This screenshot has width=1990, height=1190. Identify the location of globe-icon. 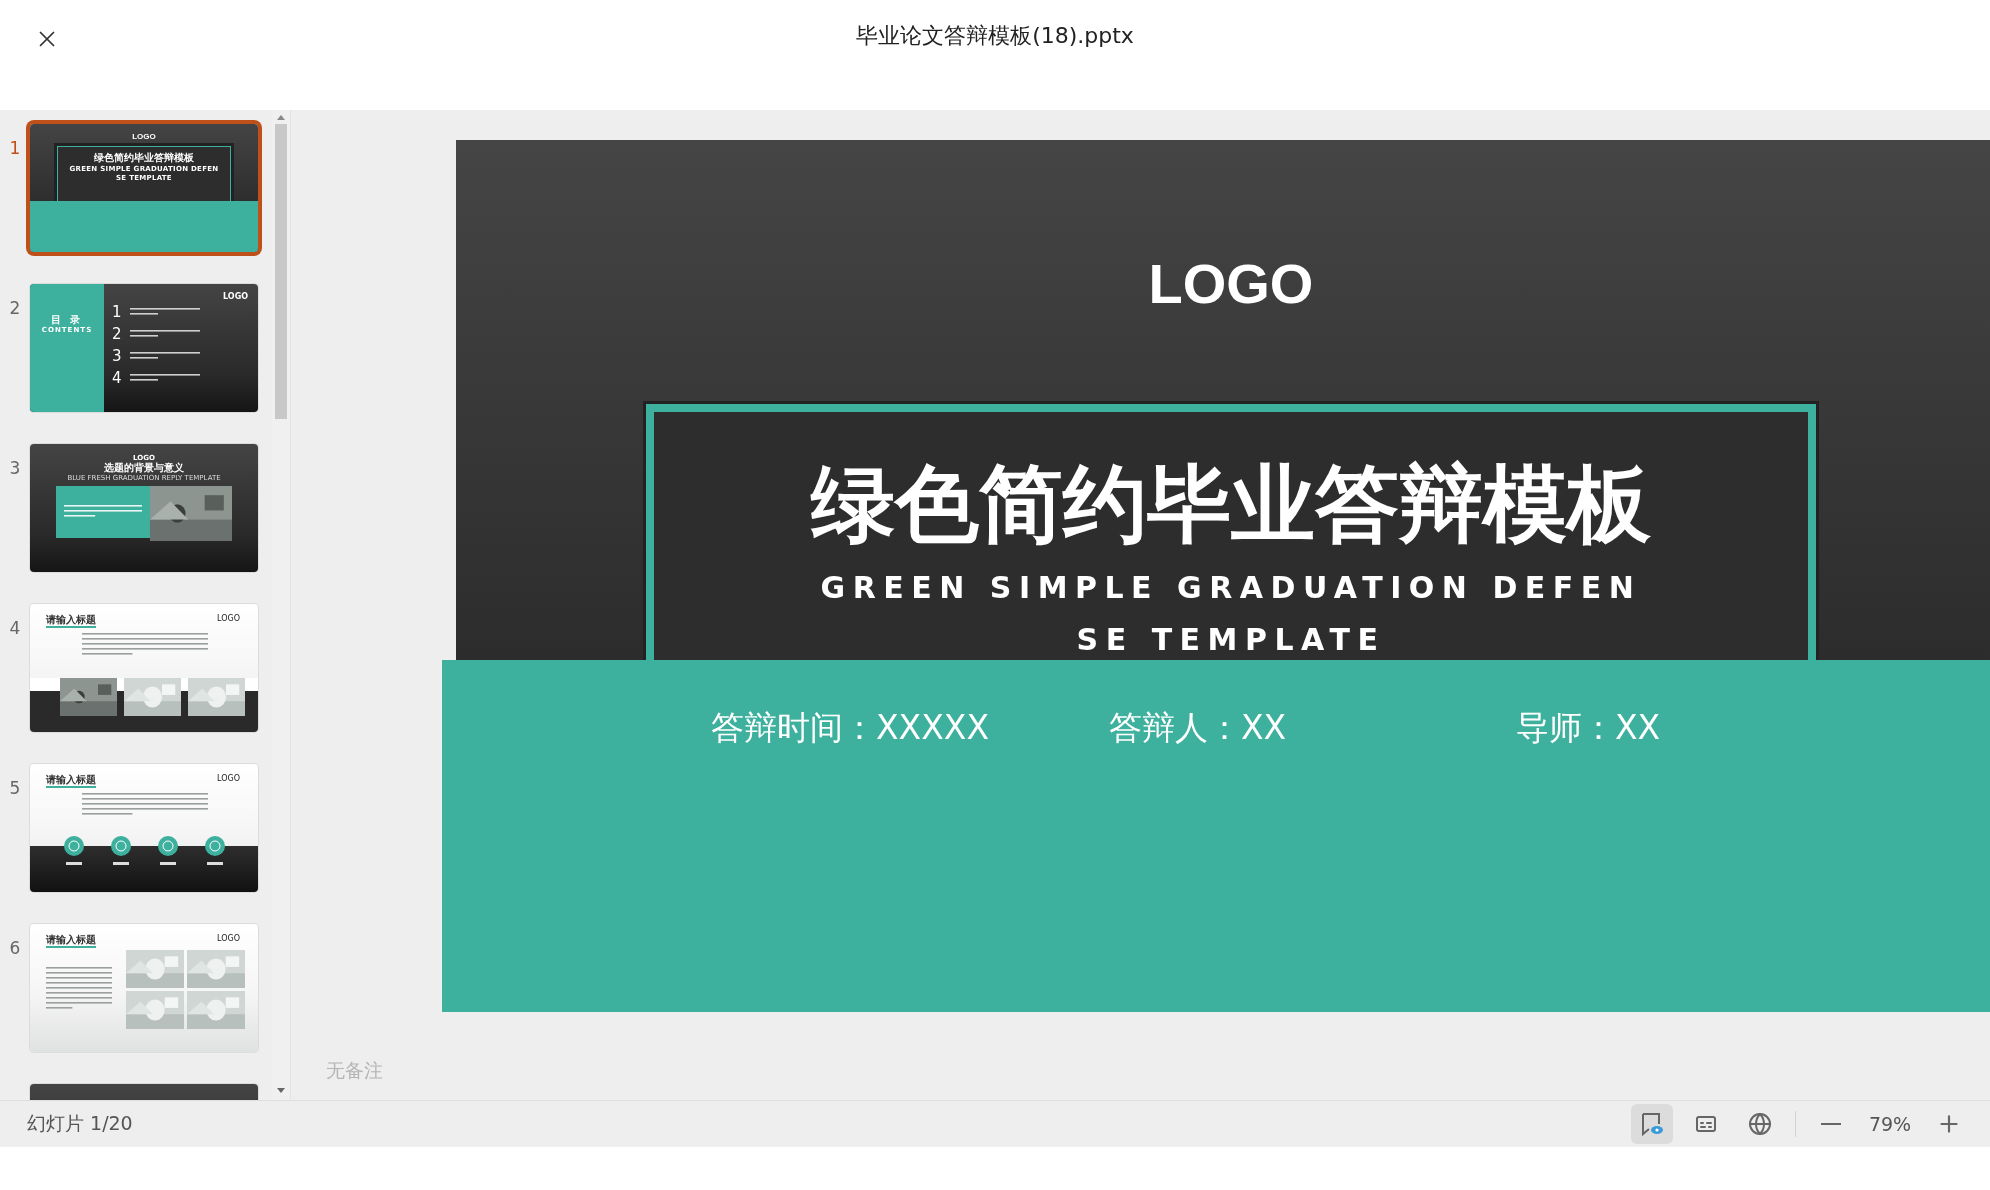
(1760, 1124).